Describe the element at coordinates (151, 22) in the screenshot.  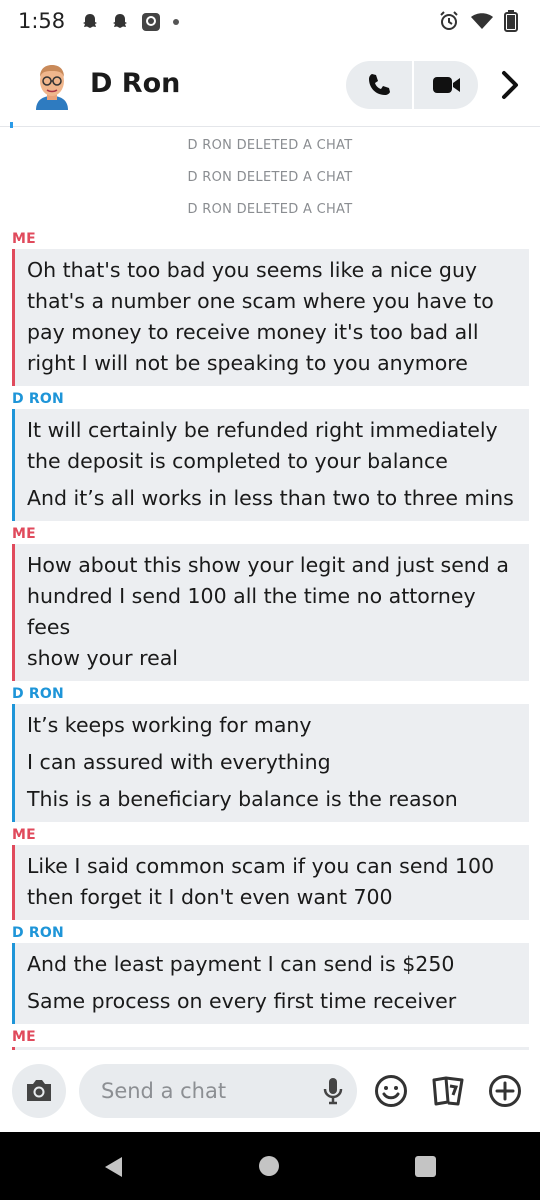
I see `bitmoji-notification-icon` at that location.